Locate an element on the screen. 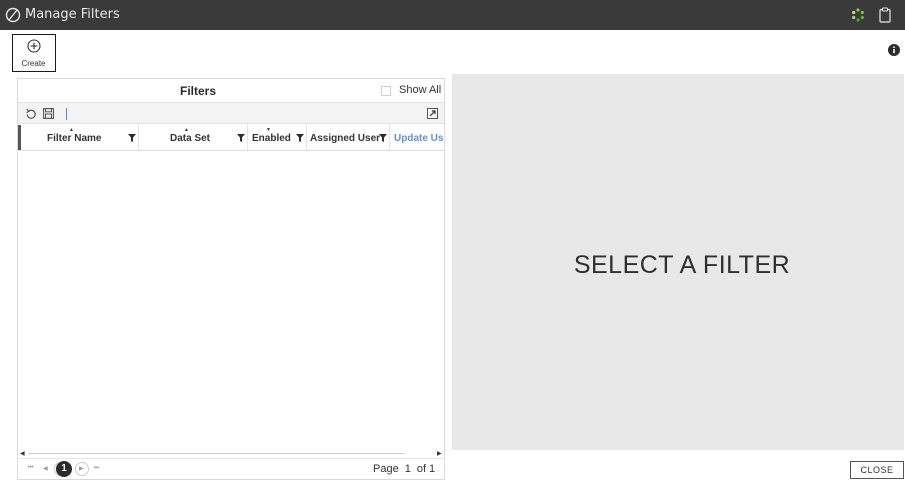 The height and width of the screenshot is (482, 905). first-page-icon: ⏮ is located at coordinates (30, 468).